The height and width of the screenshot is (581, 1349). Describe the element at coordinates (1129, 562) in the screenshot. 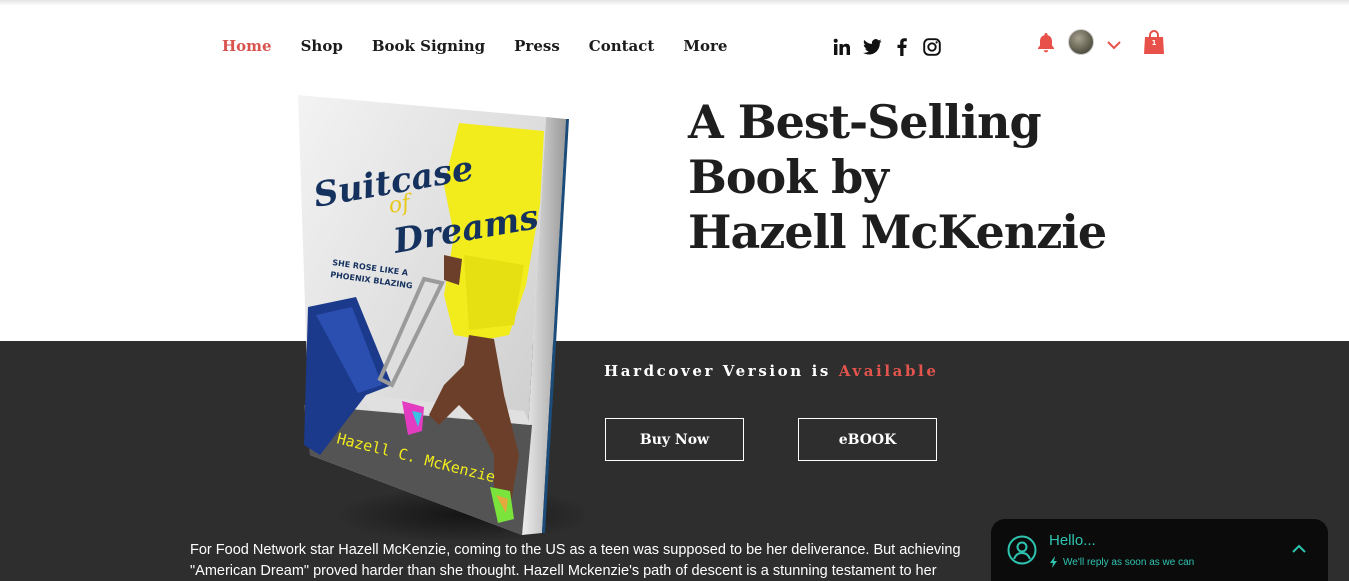

I see `chat-subtitle-text: We'll reply as soon as we can` at that location.